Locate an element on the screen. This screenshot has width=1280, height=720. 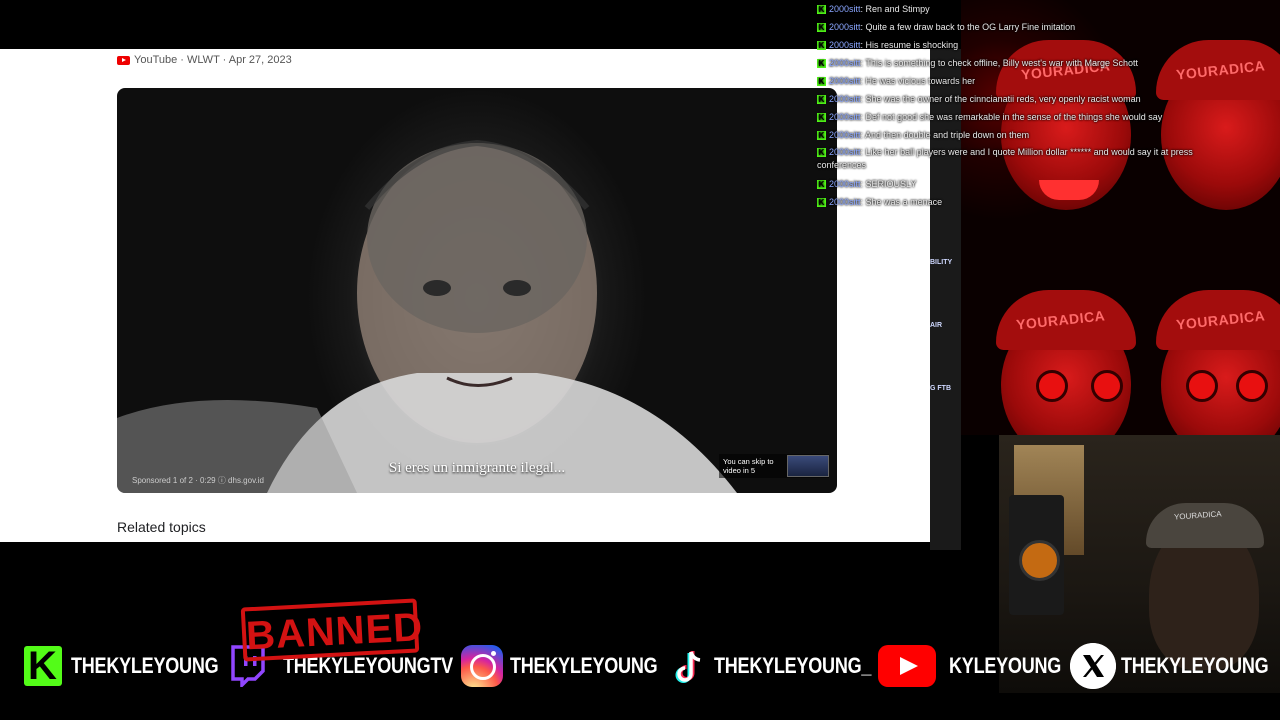
social-x-handle: THEKYLEYOUNG is located at coordinates (1195, 665).